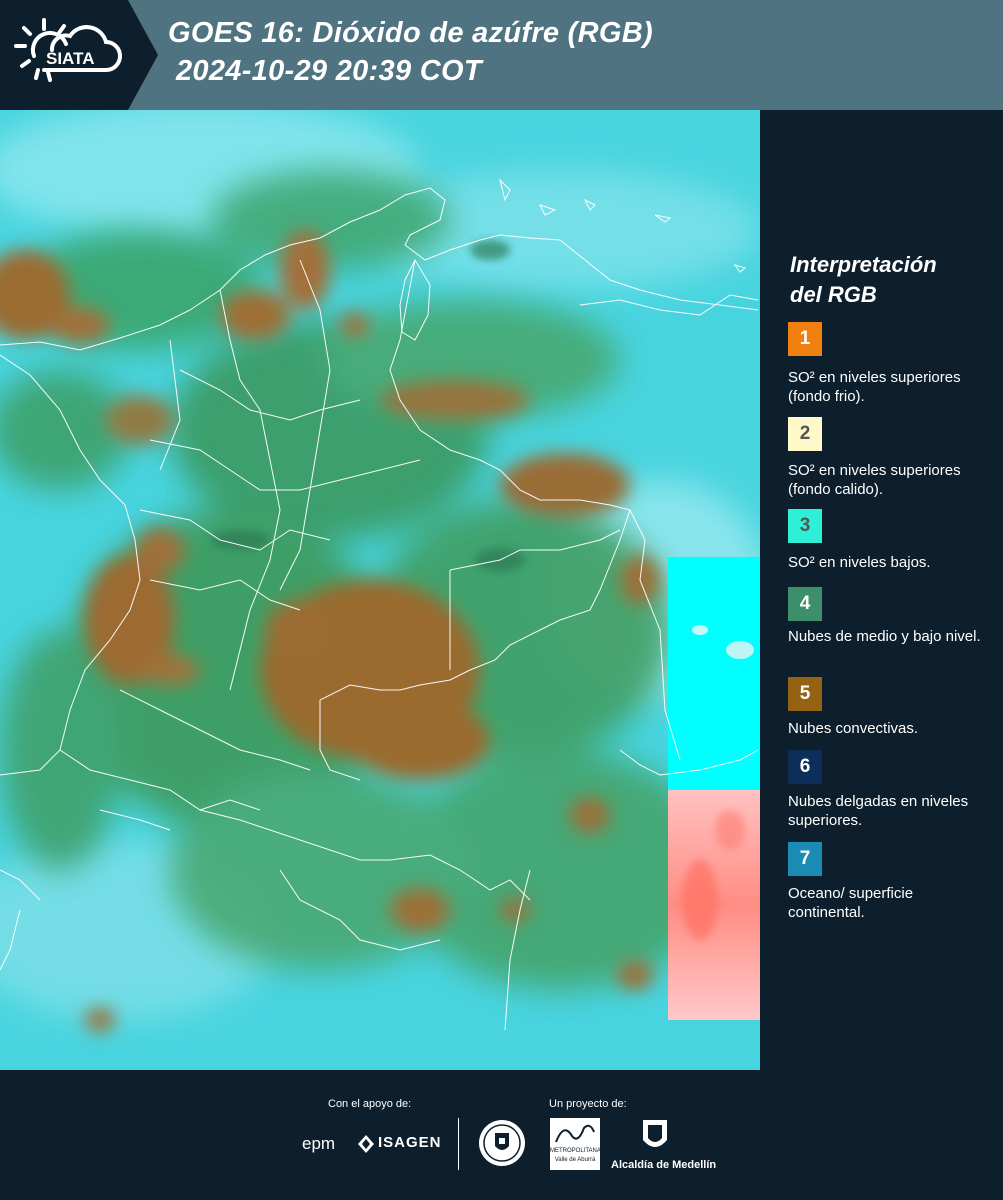  What do you see at coordinates (410, 33) in the screenshot?
I see `page-title: GOES 16: Dióxido de azúfre (RGB)` at bounding box center [410, 33].